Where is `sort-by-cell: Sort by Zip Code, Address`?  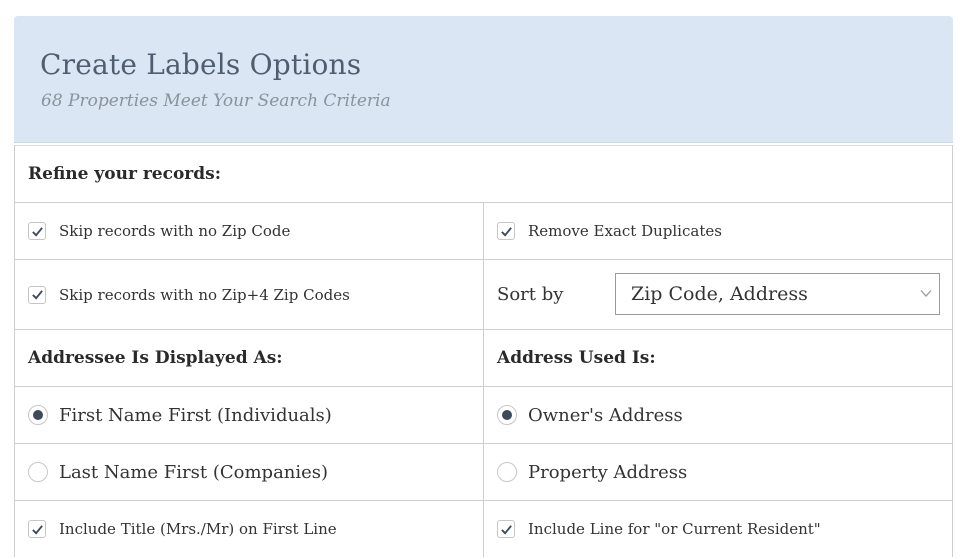 sort-by-cell: Sort by Zip Code, Address is located at coordinates (718, 294).